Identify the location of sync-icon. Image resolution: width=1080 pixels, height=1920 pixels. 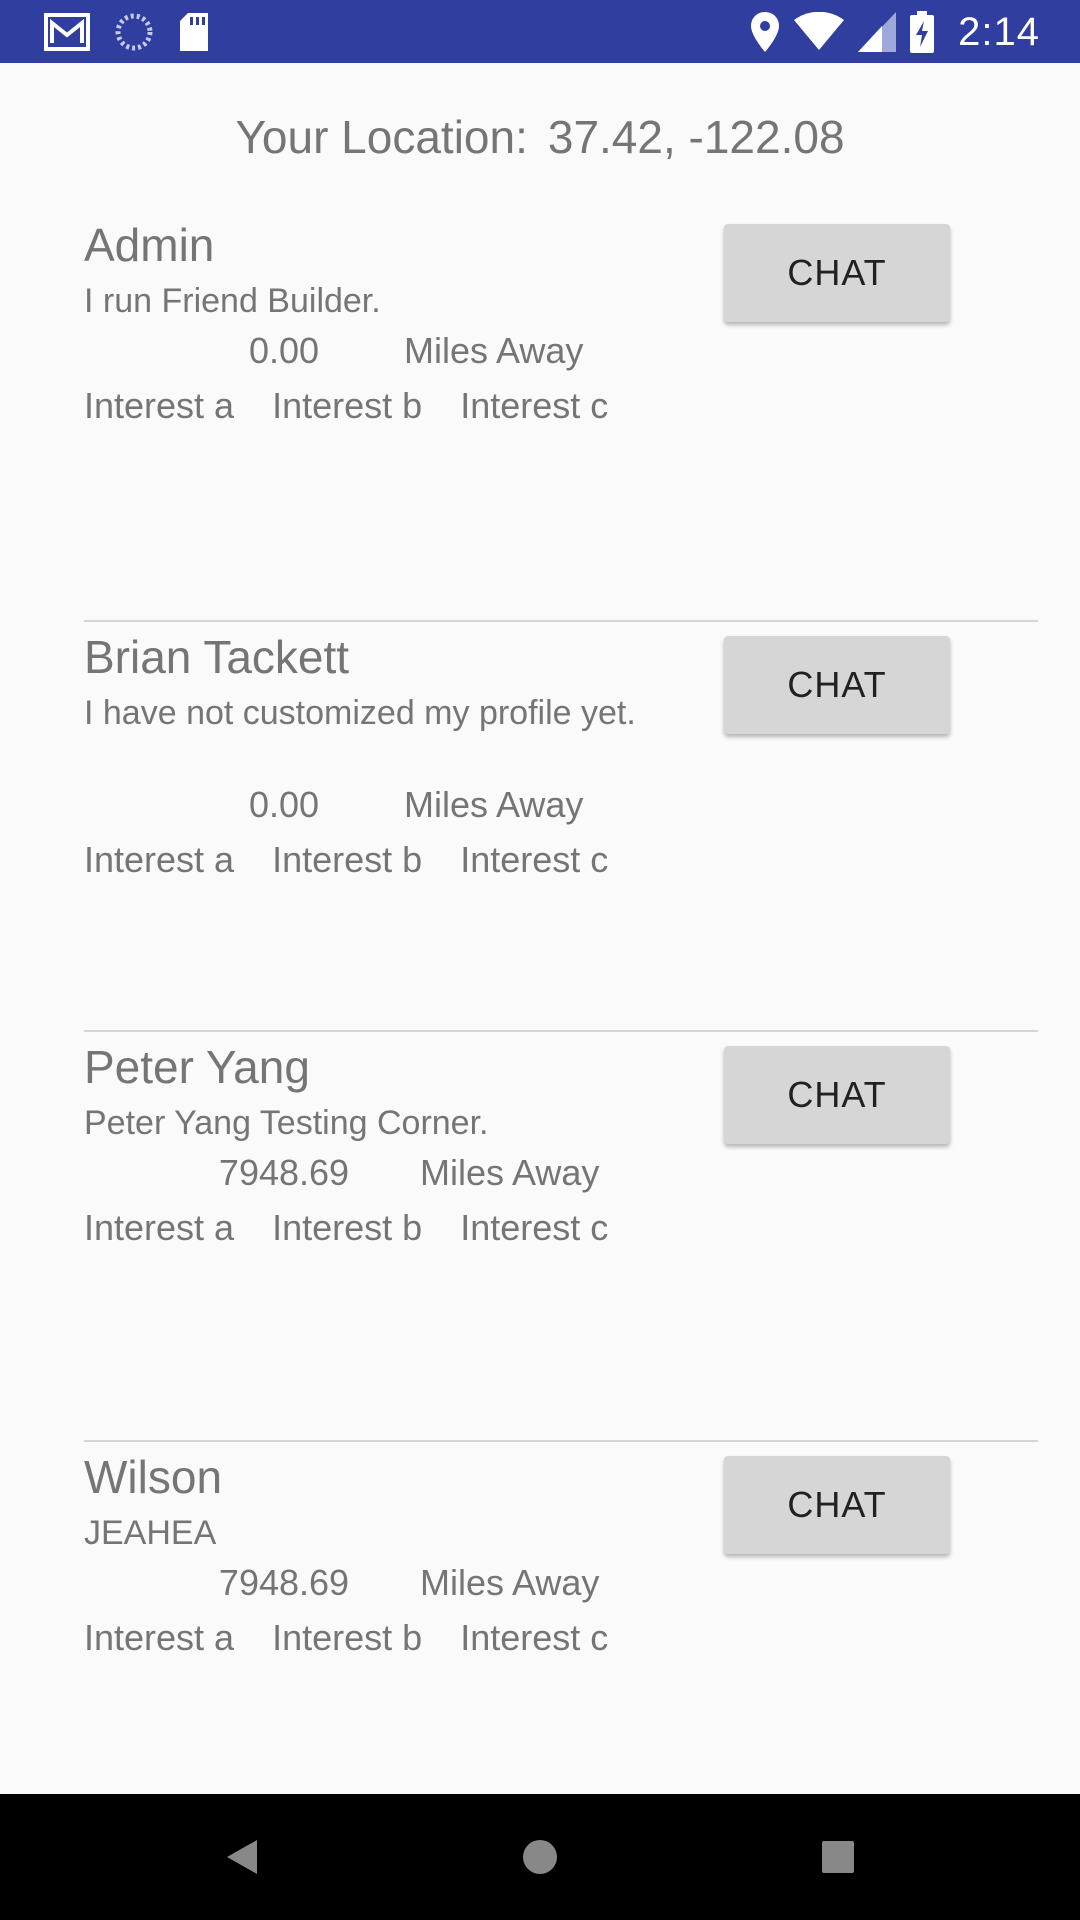
(134, 32).